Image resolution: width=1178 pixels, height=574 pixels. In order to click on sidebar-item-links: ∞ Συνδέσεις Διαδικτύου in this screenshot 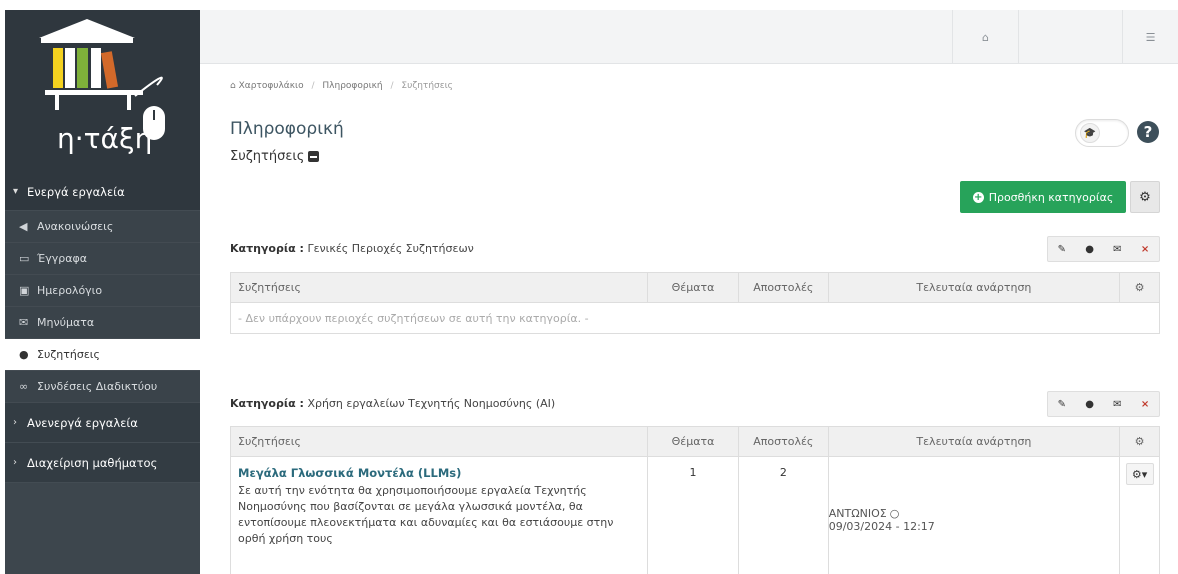, I will do `click(102, 387)`.